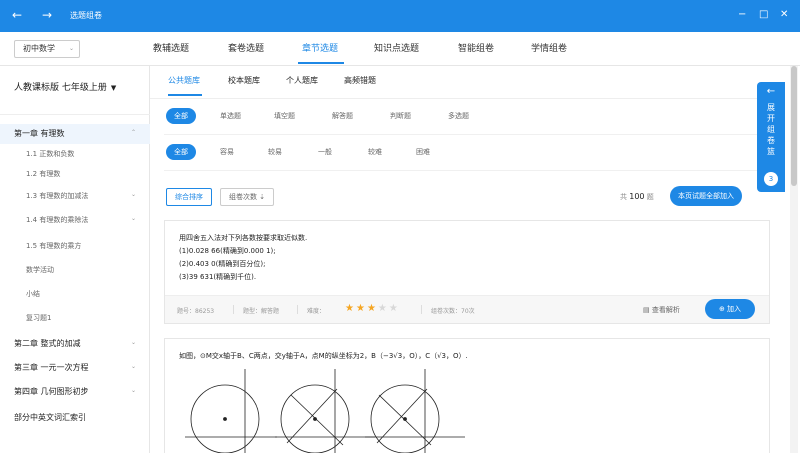 The width and height of the screenshot is (800, 453). What do you see at coordinates (75, 318) in the screenshot?
I see `section-item: 复习题1` at bounding box center [75, 318].